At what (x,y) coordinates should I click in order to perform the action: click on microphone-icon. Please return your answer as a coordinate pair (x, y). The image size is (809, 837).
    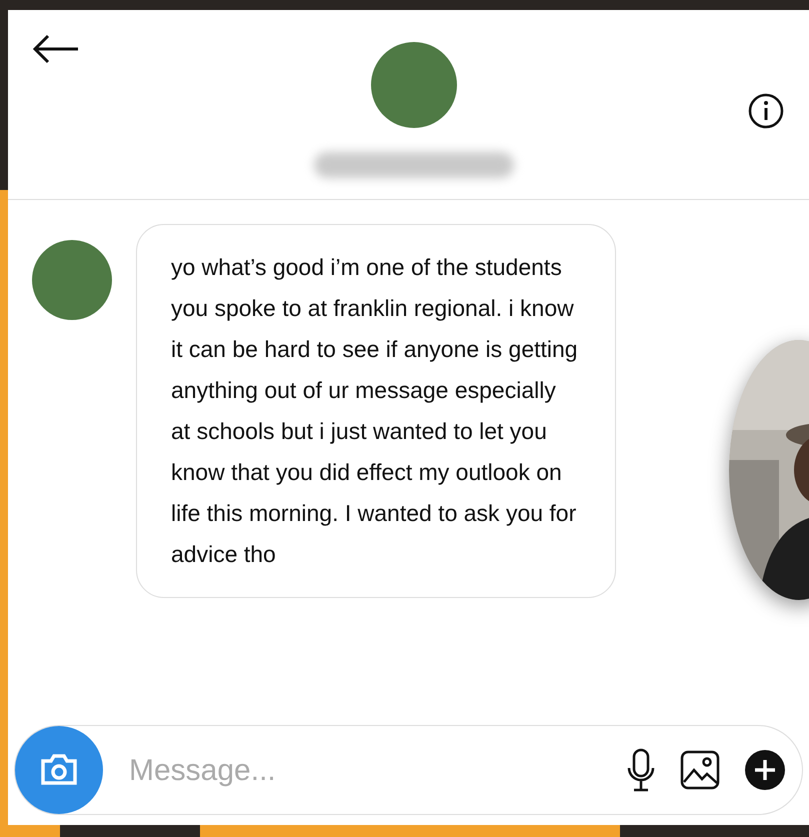
    Looking at the image, I should click on (641, 770).